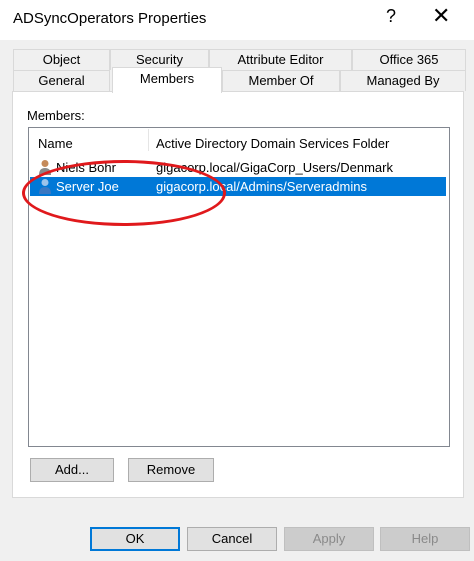 This screenshot has width=474, height=561. Describe the element at coordinates (329, 539) in the screenshot. I see `apply-button: Apply` at that location.